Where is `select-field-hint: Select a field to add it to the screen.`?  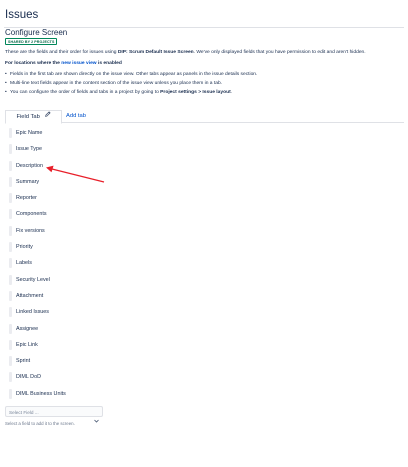 select-field-hint: Select a field to add it to the screen. is located at coordinates (40, 423).